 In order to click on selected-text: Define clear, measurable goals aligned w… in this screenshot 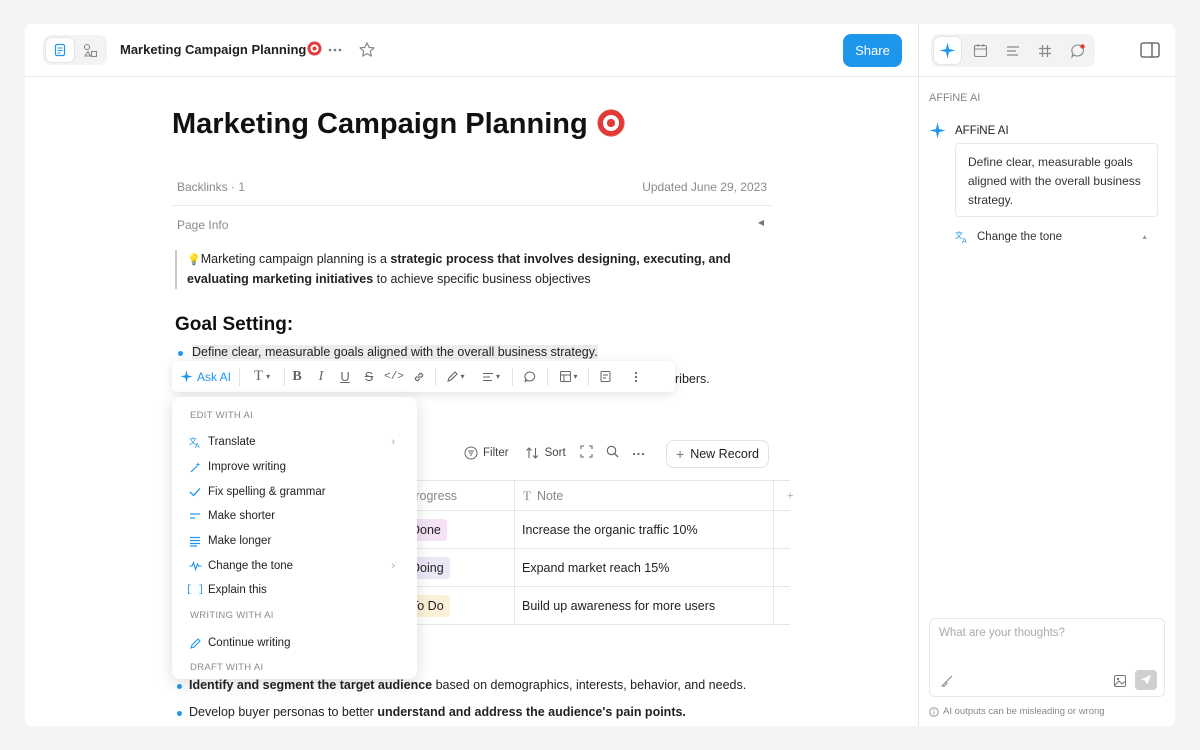, I will do `click(395, 352)`.